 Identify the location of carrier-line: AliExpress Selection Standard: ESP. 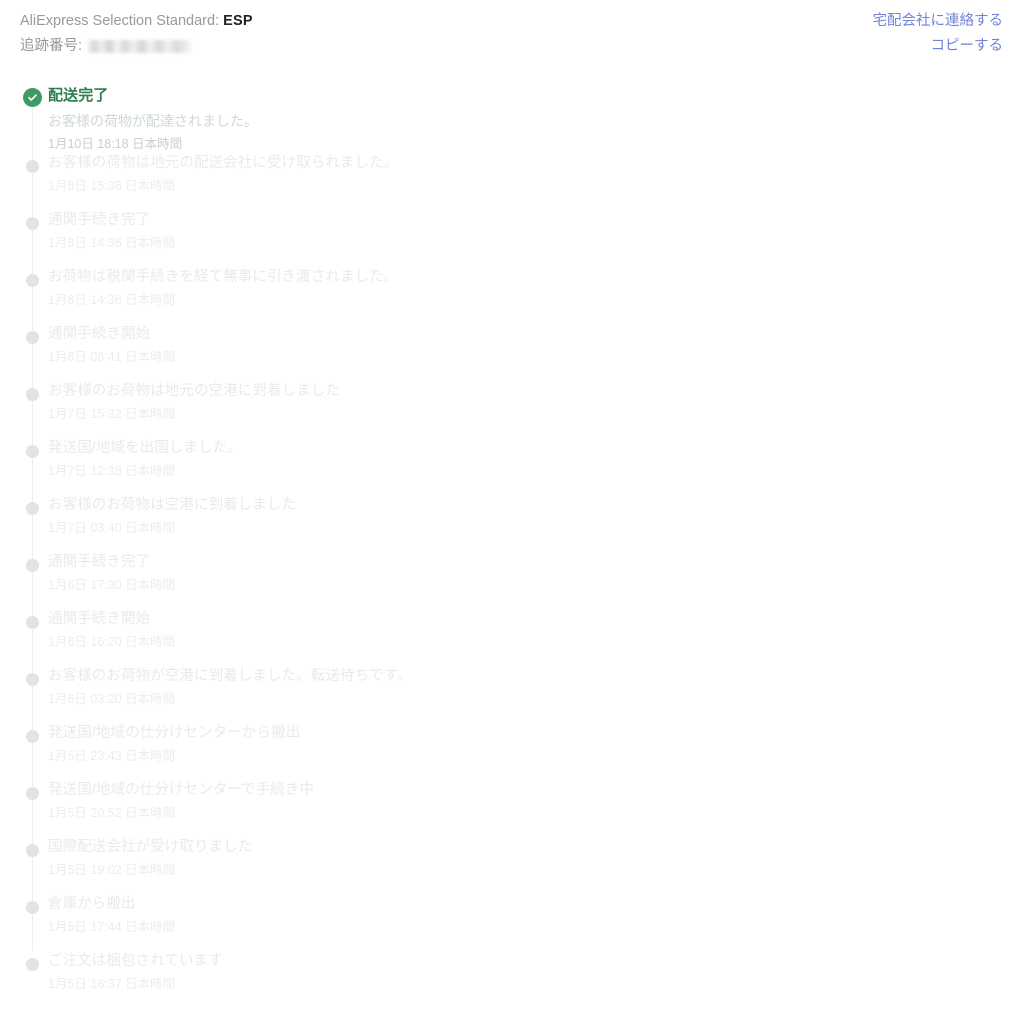
(136, 21).